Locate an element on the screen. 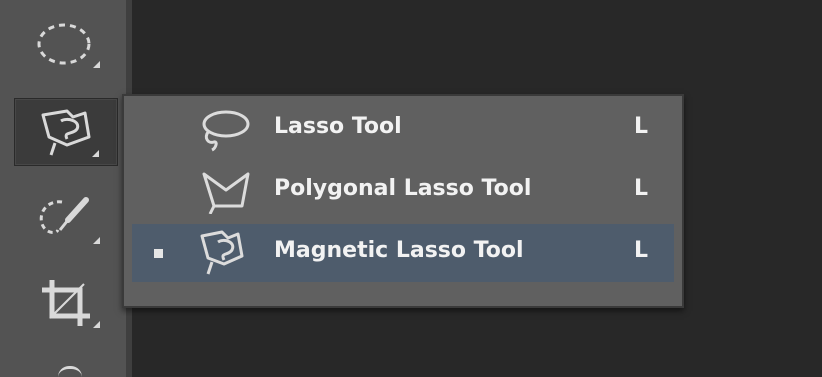 The height and width of the screenshot is (377, 822). menu-item-lasso-tool: Lasso Tool L is located at coordinates (403, 129).